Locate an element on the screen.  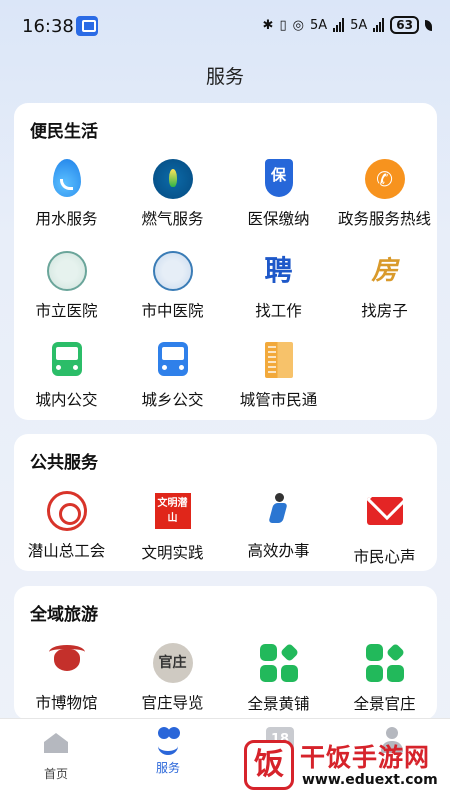
service-efficient-affairs: 高效办事 is located at coordinates (278, 526).